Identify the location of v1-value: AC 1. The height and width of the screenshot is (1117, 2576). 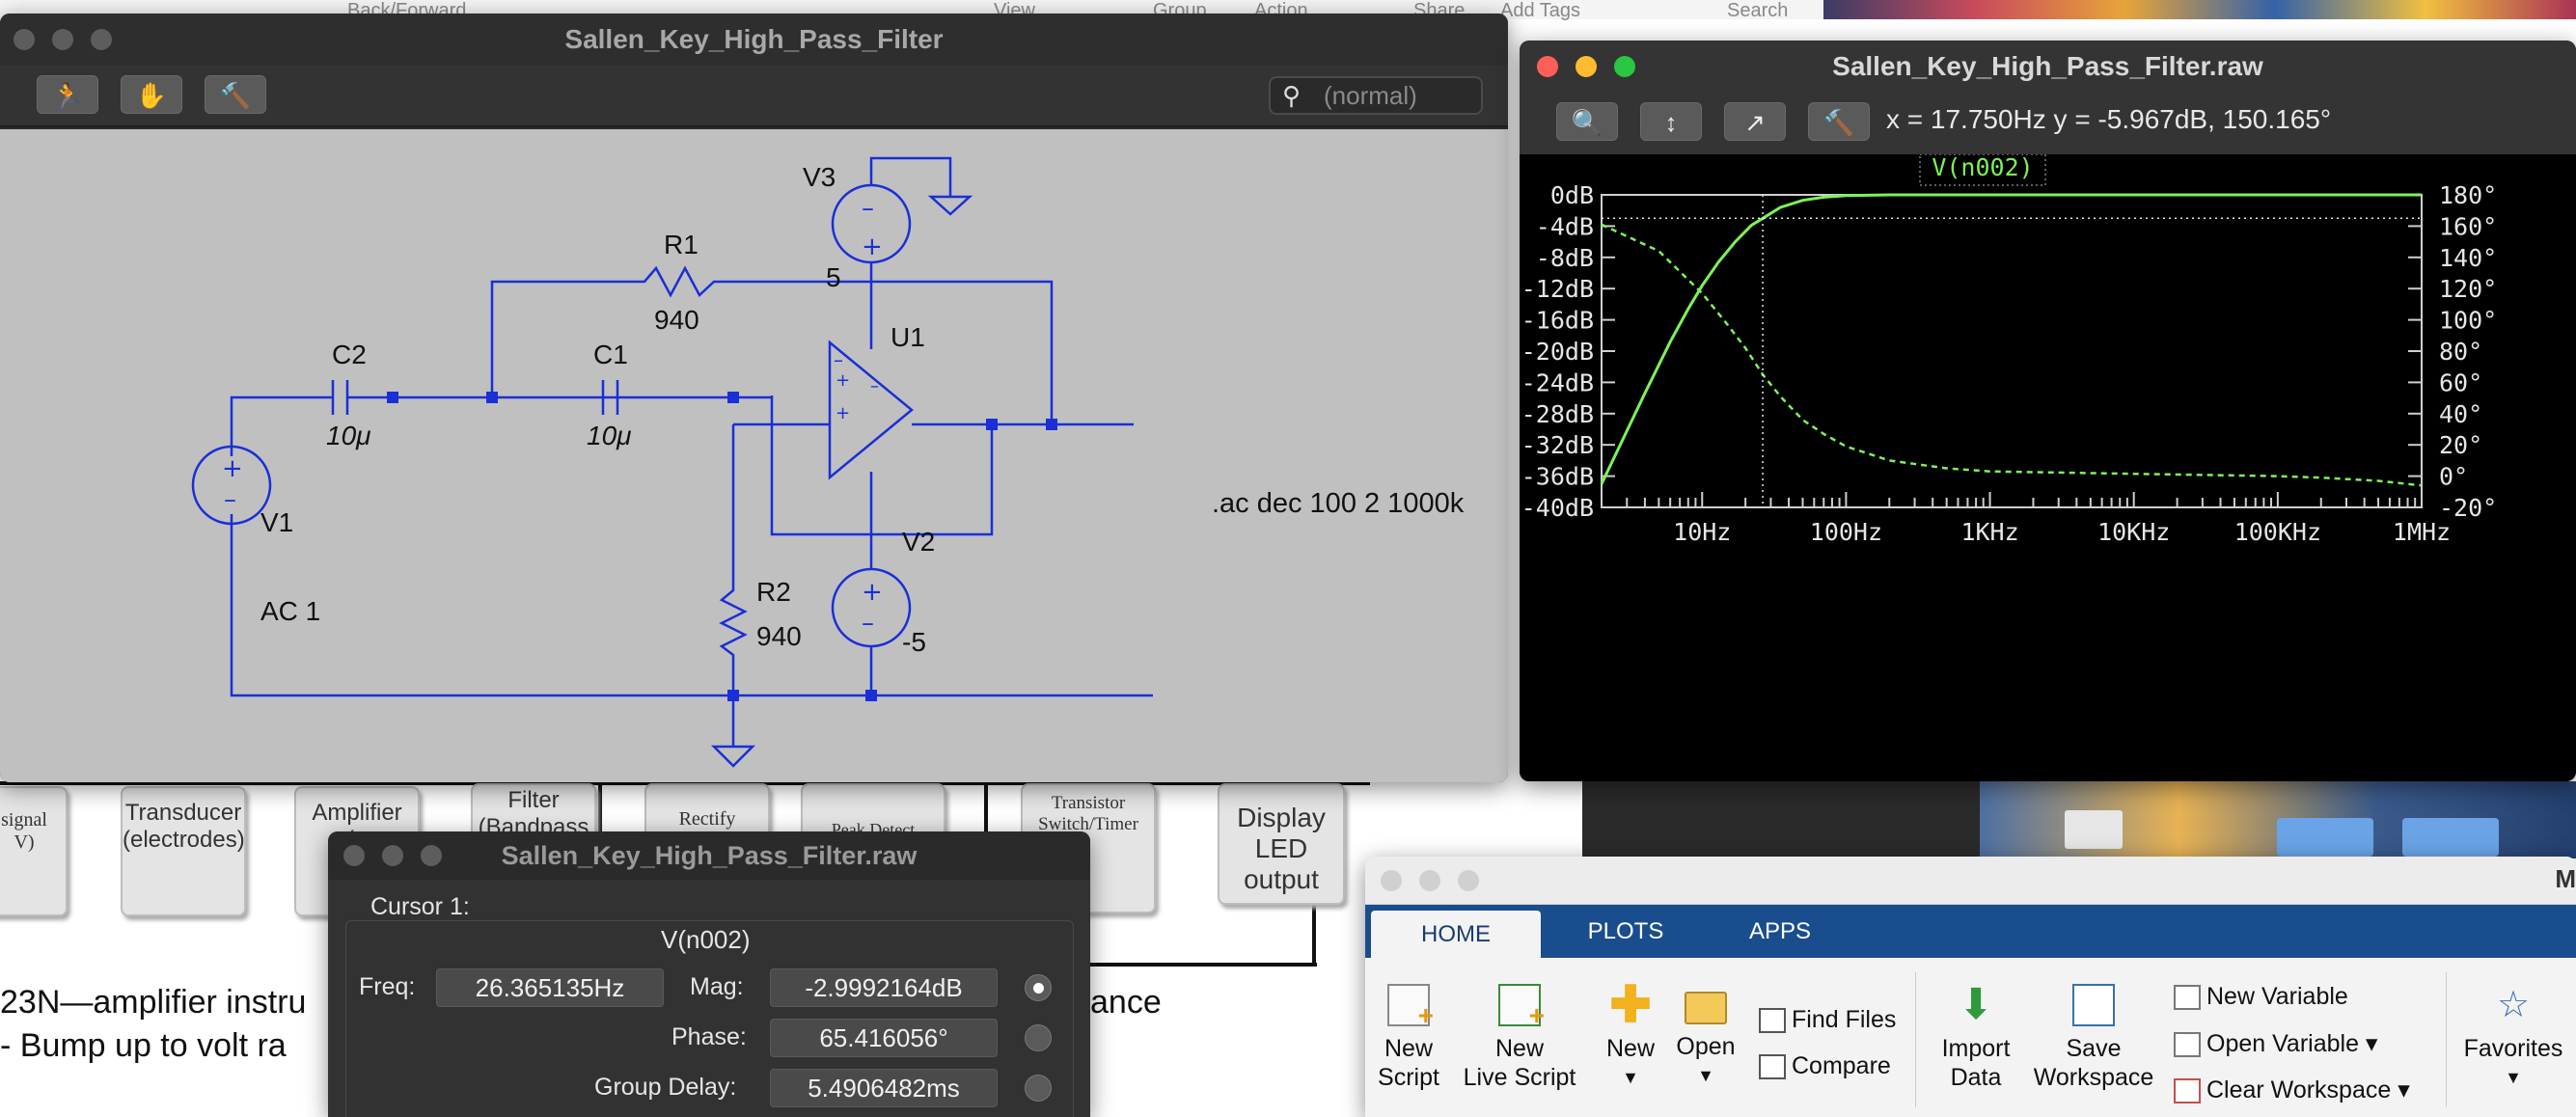
(290, 611).